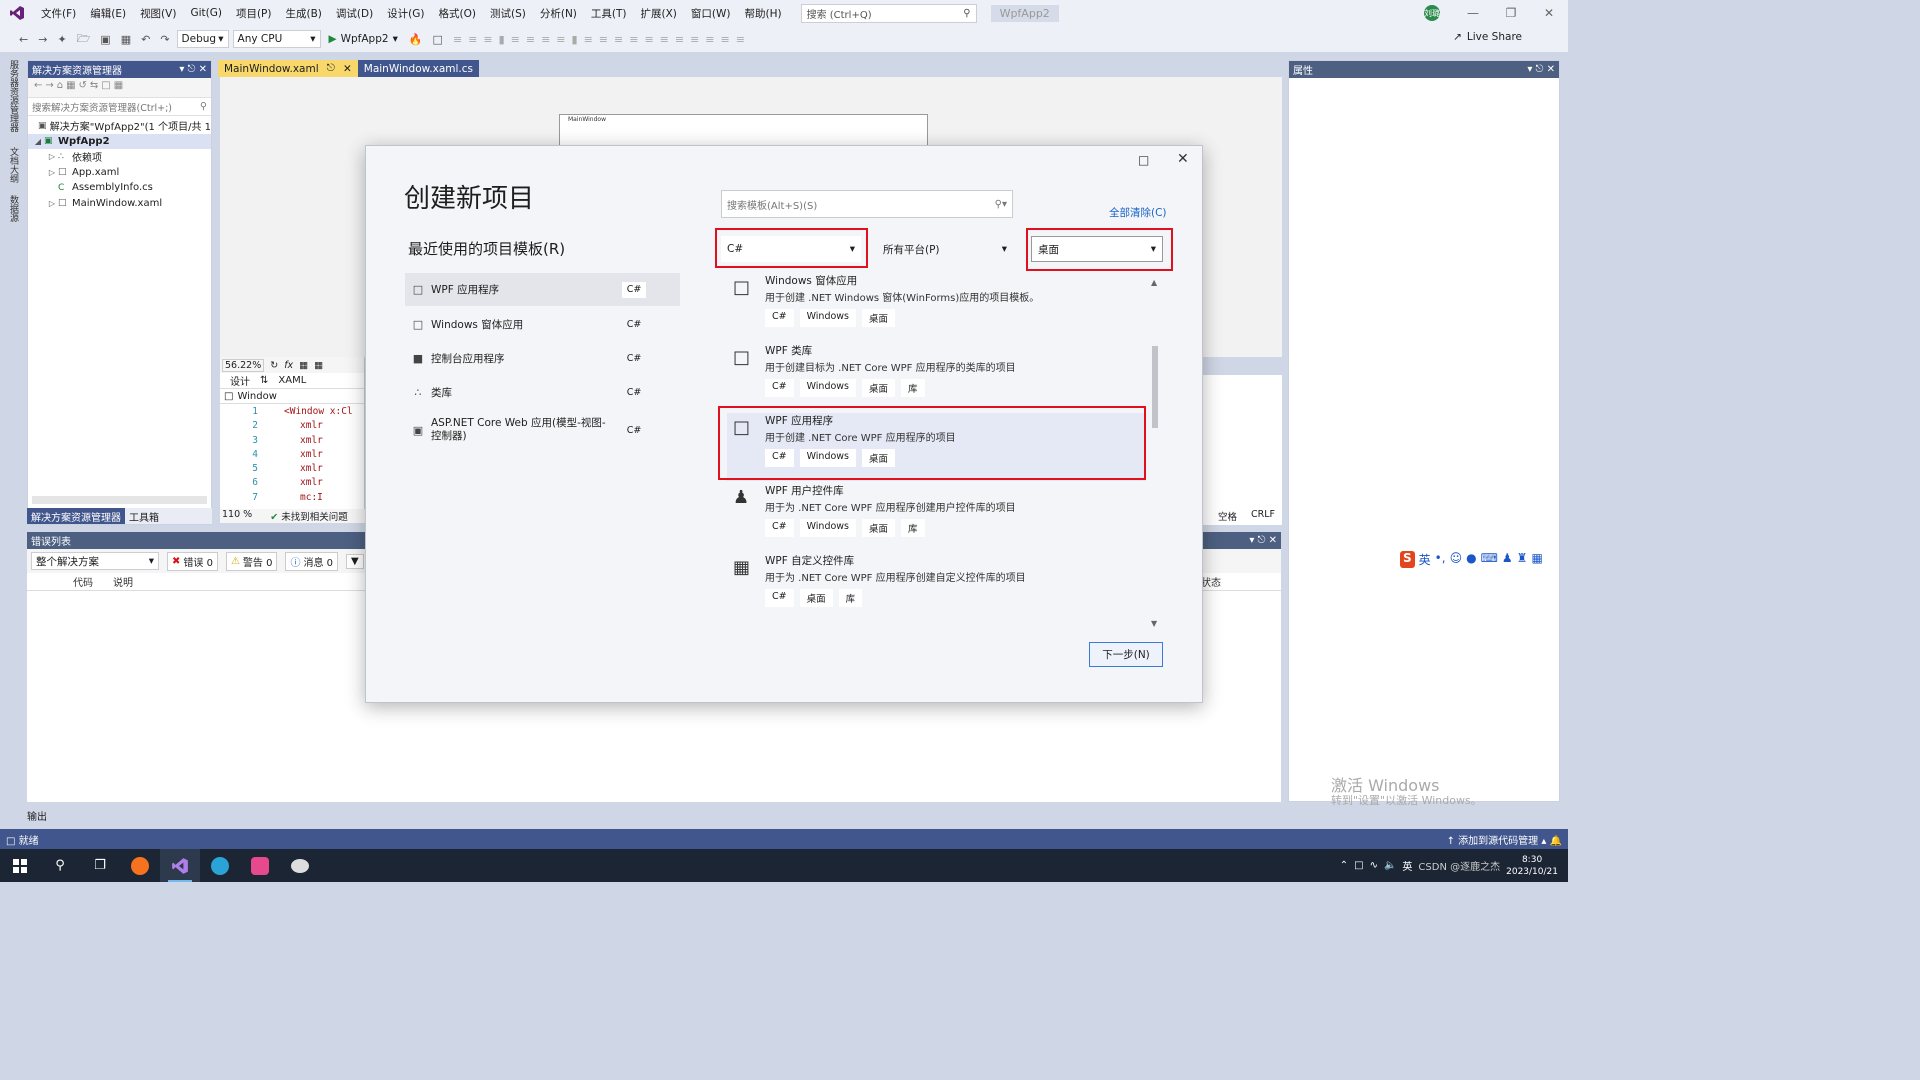 This screenshot has height=1080, width=1920. Describe the element at coordinates (119, 141) in the screenshot. I see `tree-item-project: ◢ ▣ WpfApp2` at that location.